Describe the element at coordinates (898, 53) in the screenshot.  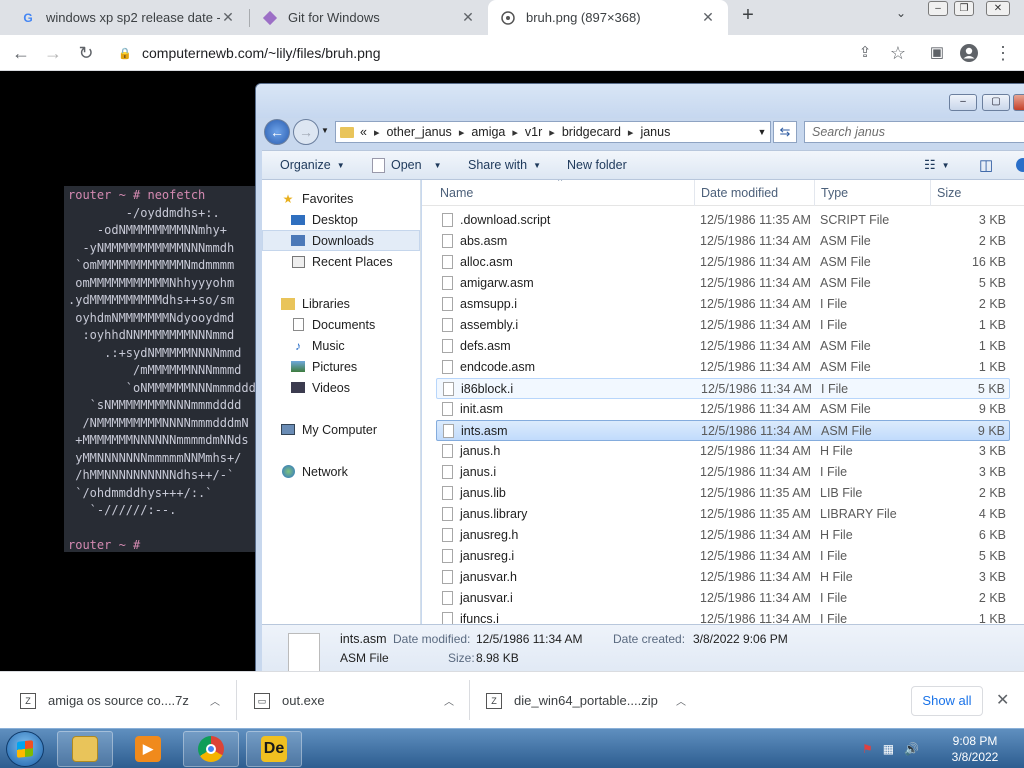
I see `bookmark-star-icon: ☆` at that location.